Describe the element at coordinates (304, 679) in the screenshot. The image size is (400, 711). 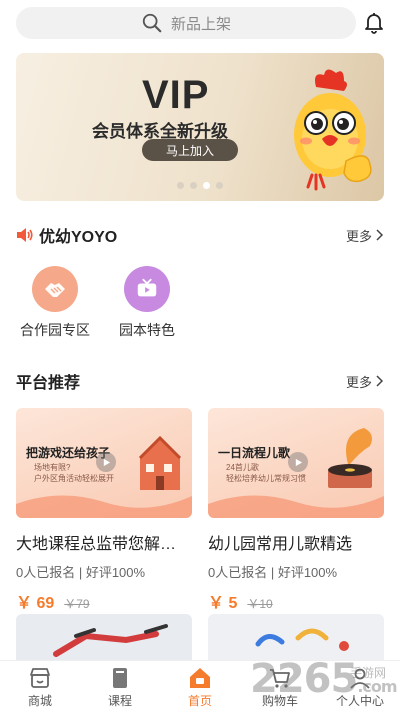
I see `watermark-text: 2265` at that location.